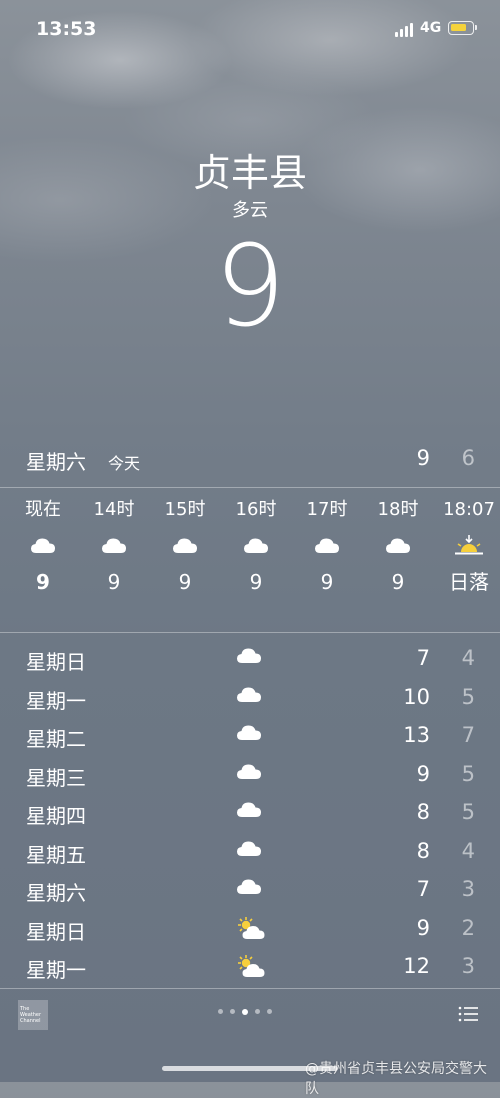  I want to click on hourly-item: 17时 9, so click(327, 543).